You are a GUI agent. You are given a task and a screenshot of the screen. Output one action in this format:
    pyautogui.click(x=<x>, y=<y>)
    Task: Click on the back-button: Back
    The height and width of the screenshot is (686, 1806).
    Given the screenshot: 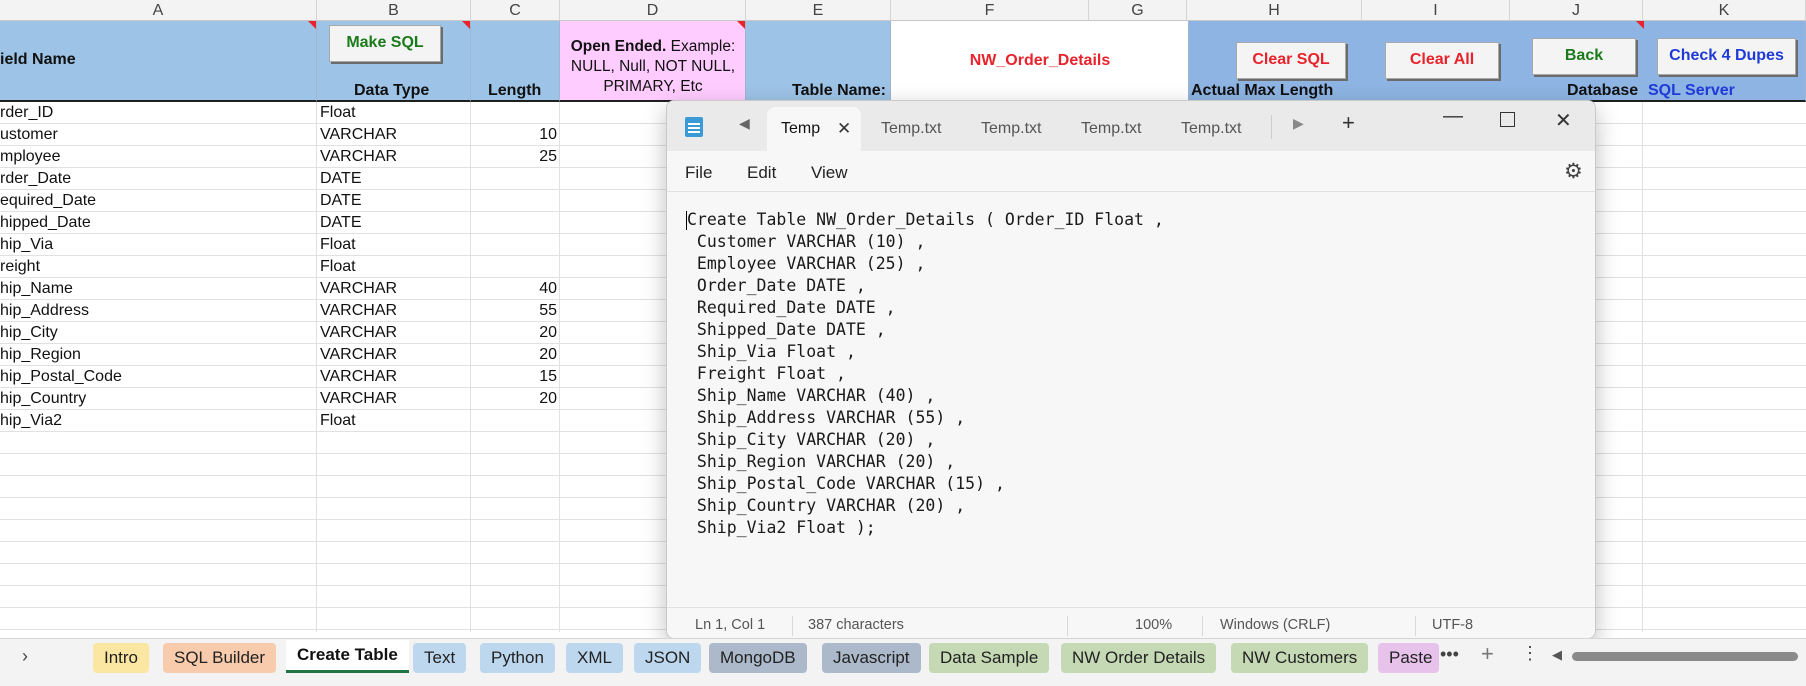 What is the action you would take?
    pyautogui.click(x=1584, y=56)
    